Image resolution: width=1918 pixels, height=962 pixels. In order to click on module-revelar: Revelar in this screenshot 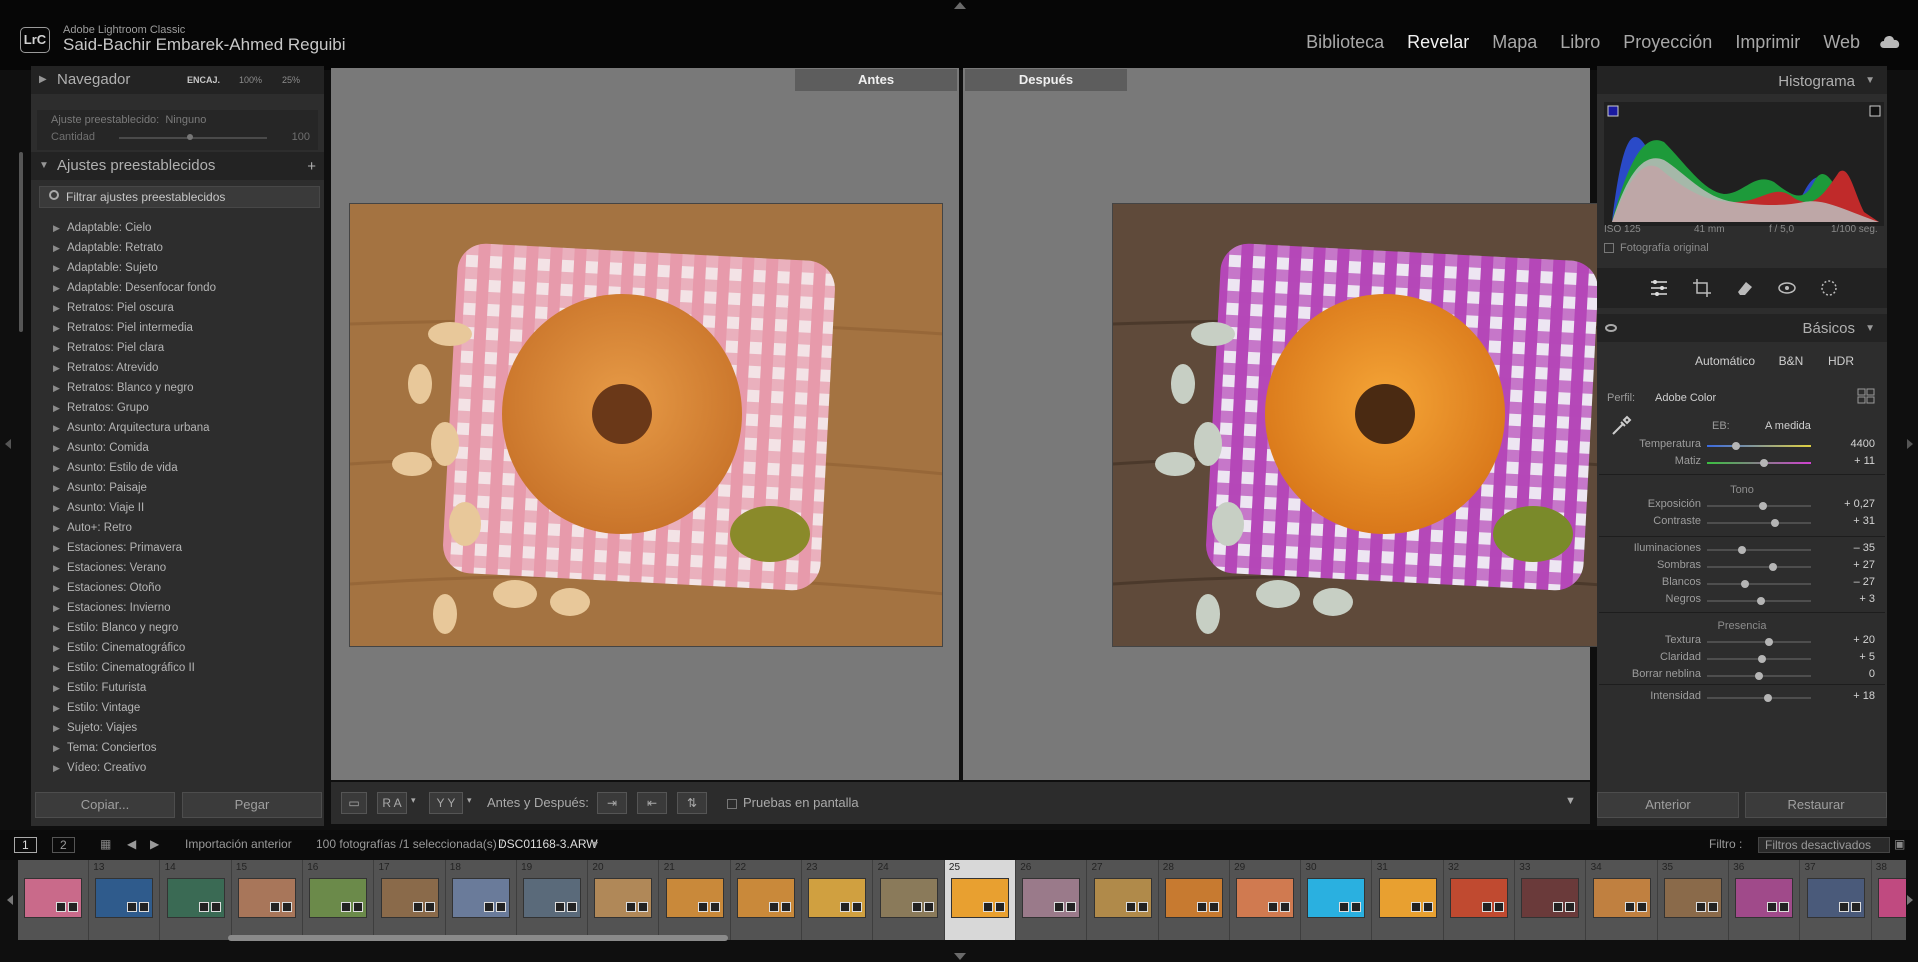, I will do `click(1438, 42)`.